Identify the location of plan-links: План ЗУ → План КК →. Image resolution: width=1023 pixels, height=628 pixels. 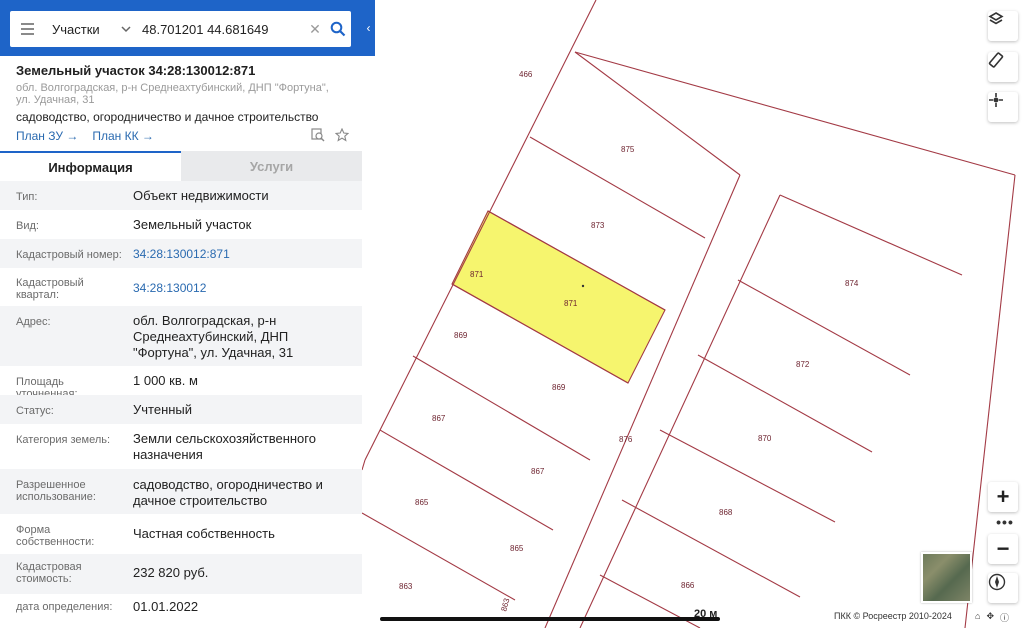
(85, 136).